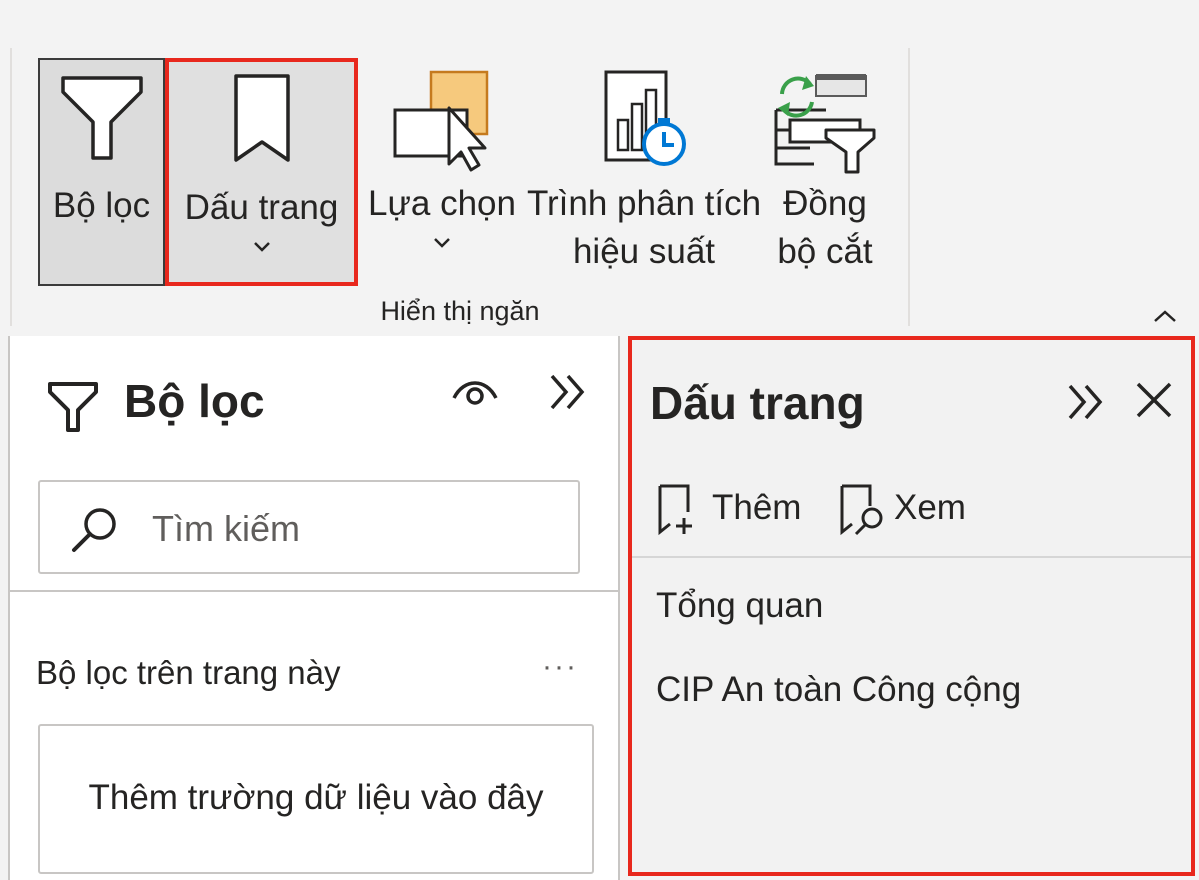 Image resolution: width=1199 pixels, height=880 pixels. I want to click on filter-search-box, so click(309, 527).